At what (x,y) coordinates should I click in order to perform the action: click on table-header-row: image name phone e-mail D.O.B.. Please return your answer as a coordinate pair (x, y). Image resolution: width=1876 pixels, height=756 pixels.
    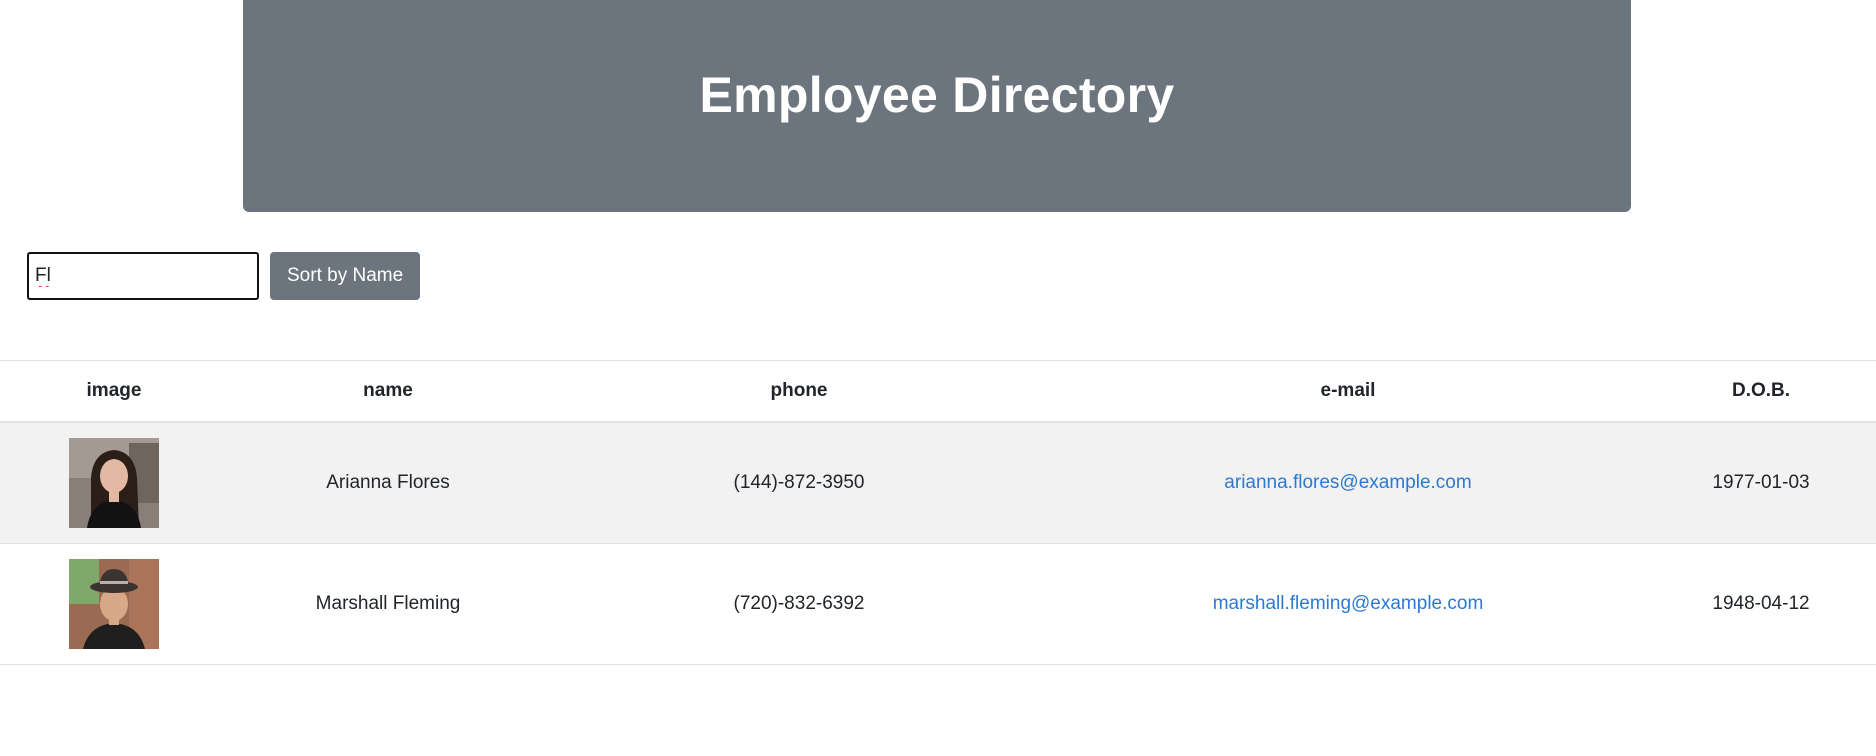
    Looking at the image, I should click on (938, 391).